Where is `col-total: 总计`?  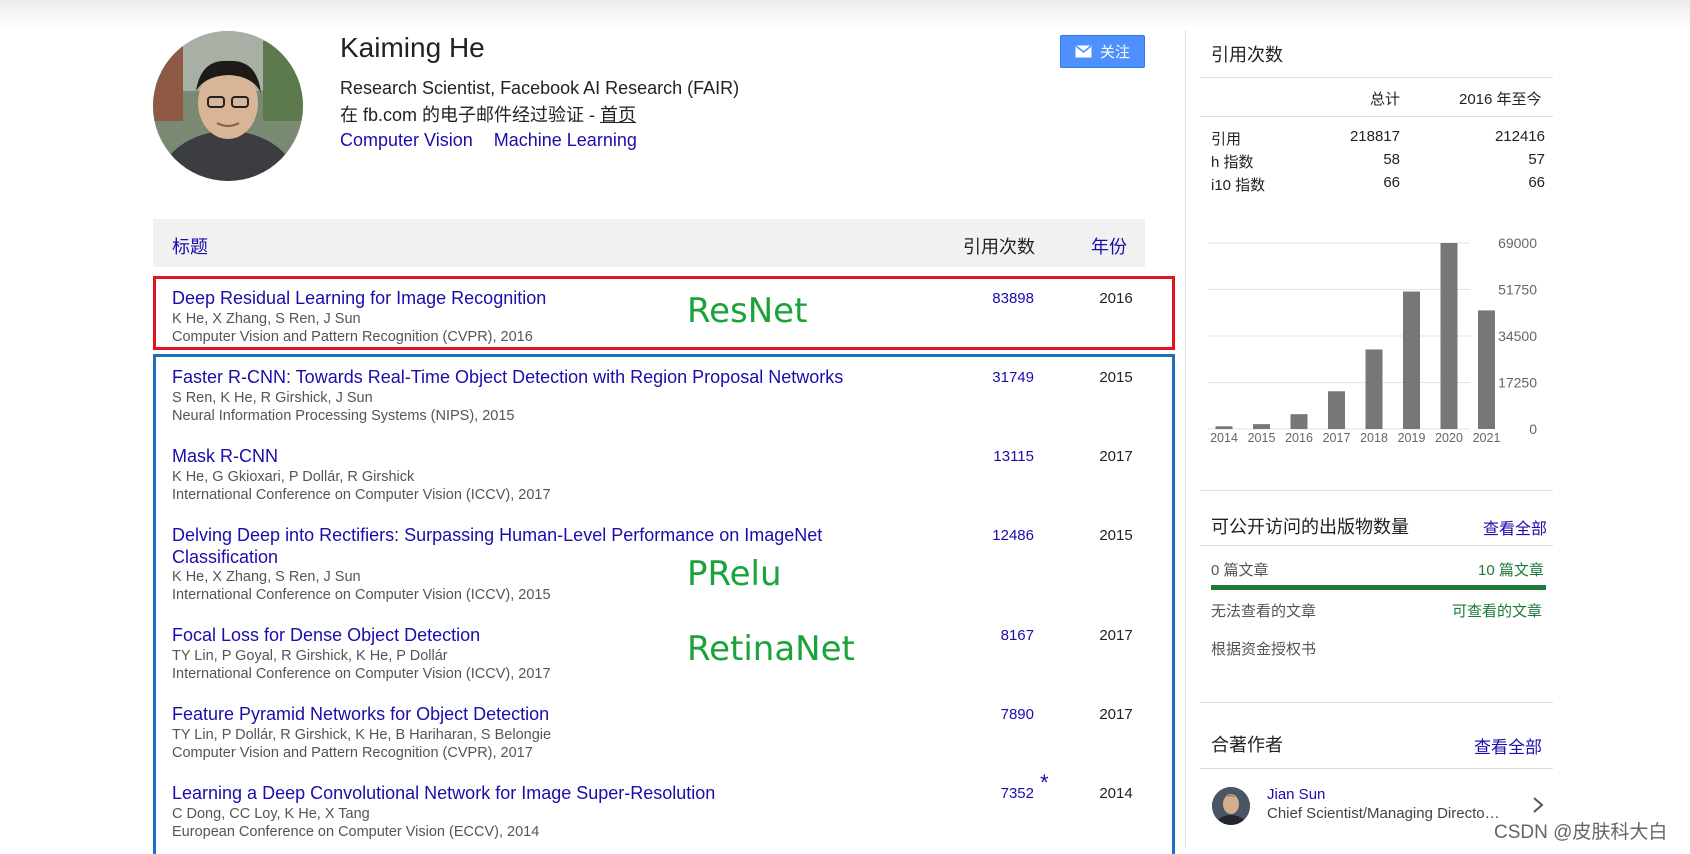 col-total: 总计 is located at coordinates (1385, 99).